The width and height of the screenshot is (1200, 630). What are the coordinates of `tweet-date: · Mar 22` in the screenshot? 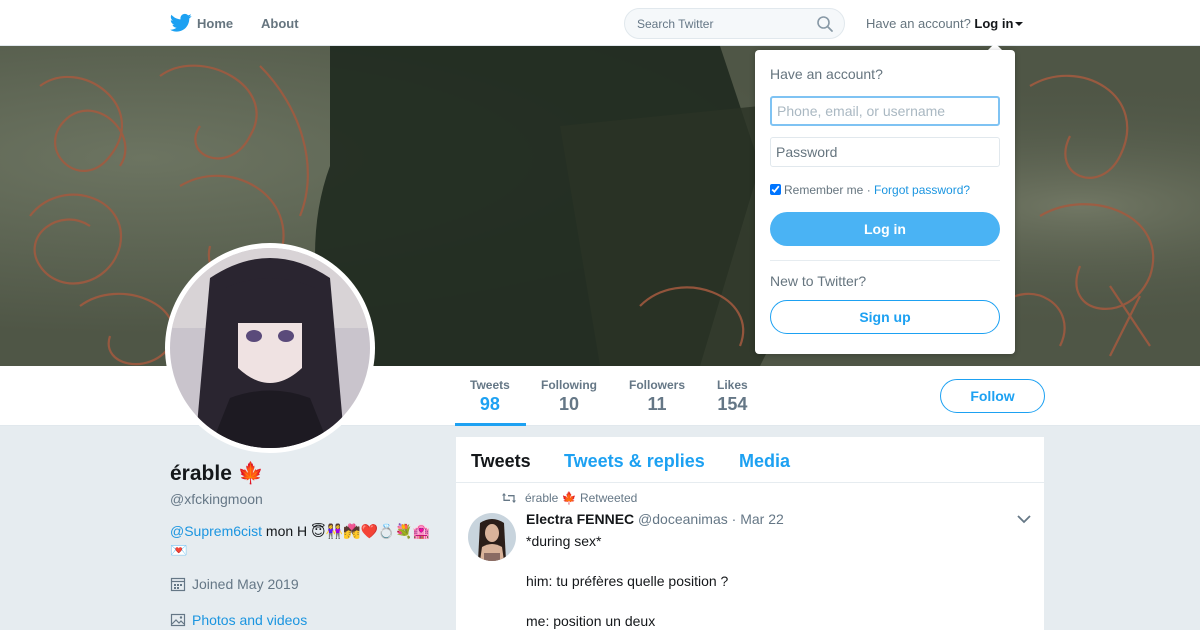 It's located at (758, 519).